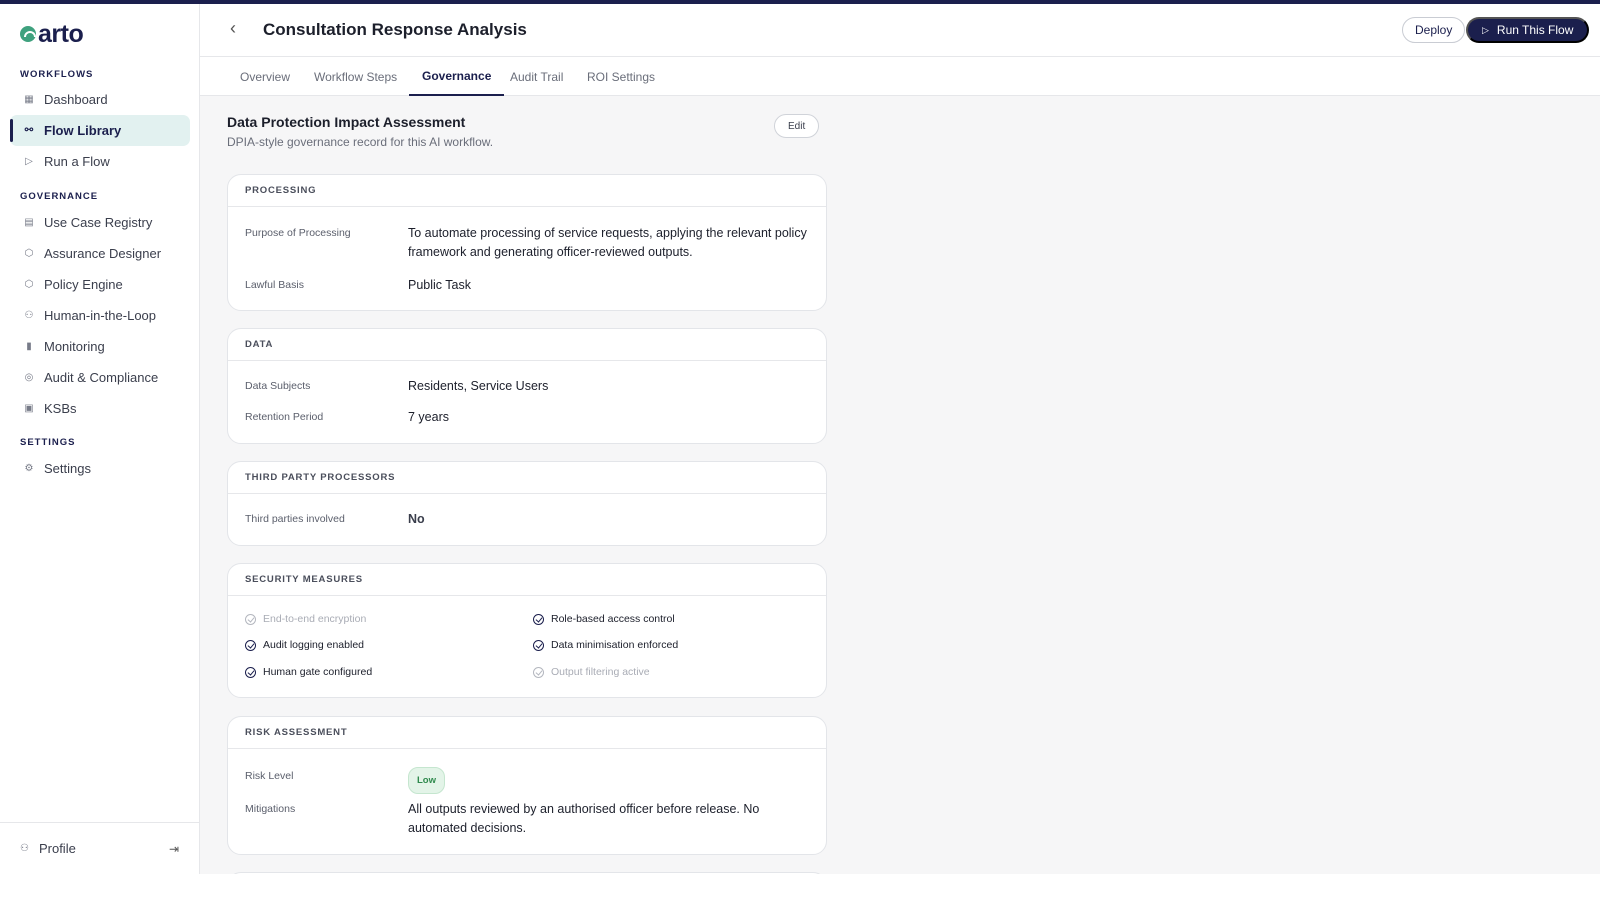 The image size is (1600, 900). Describe the element at coordinates (99, 848) in the screenshot. I see `sidebar-footer: ⚇ Profile ⇥` at that location.